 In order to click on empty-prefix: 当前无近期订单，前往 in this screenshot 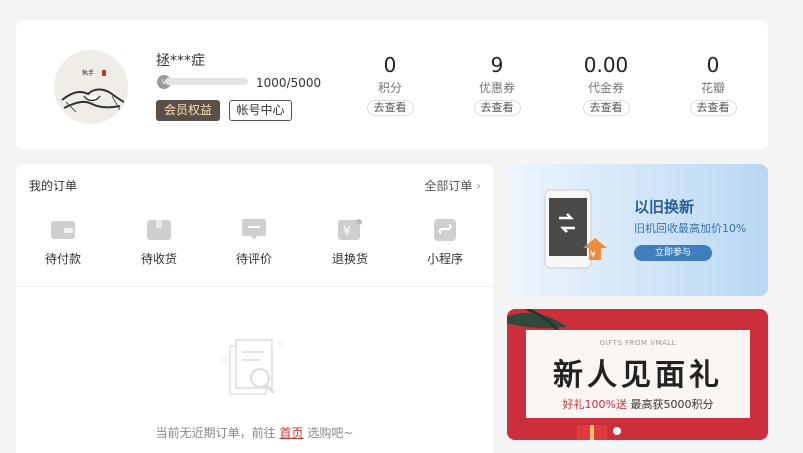, I will do `click(215, 433)`.